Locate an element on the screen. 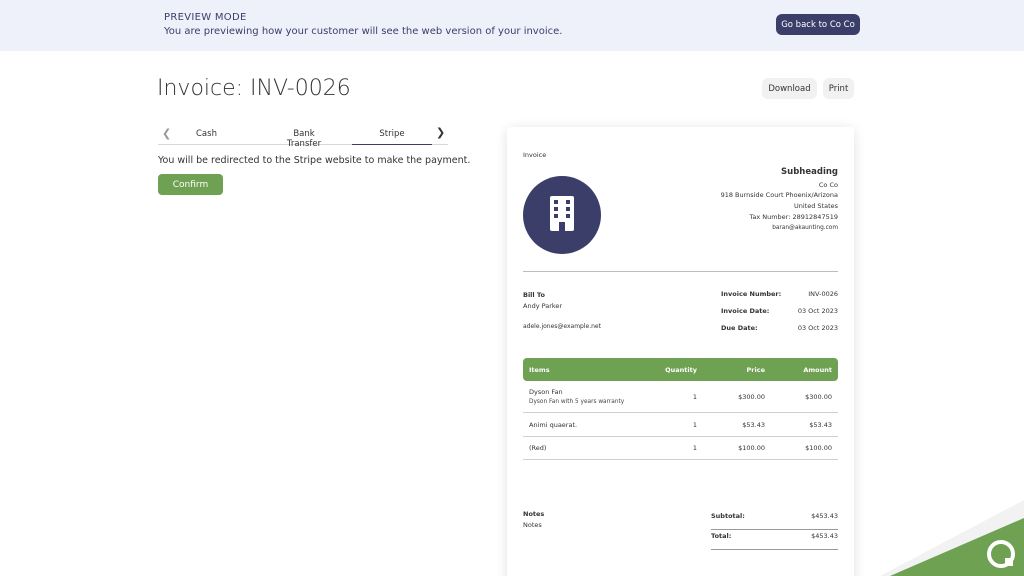 The width and height of the screenshot is (1024, 576). item-name: (Red) is located at coordinates (538, 448).